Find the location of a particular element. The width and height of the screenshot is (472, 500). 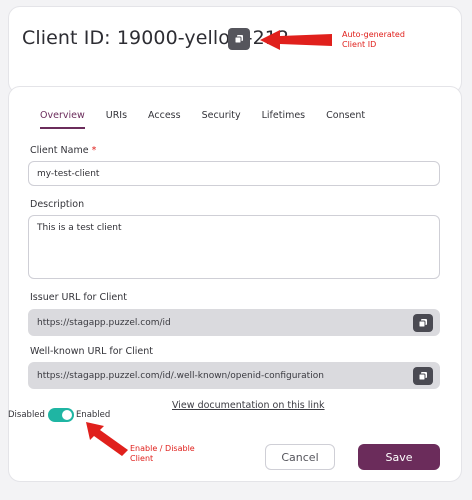

description-label: Description is located at coordinates (57, 204).